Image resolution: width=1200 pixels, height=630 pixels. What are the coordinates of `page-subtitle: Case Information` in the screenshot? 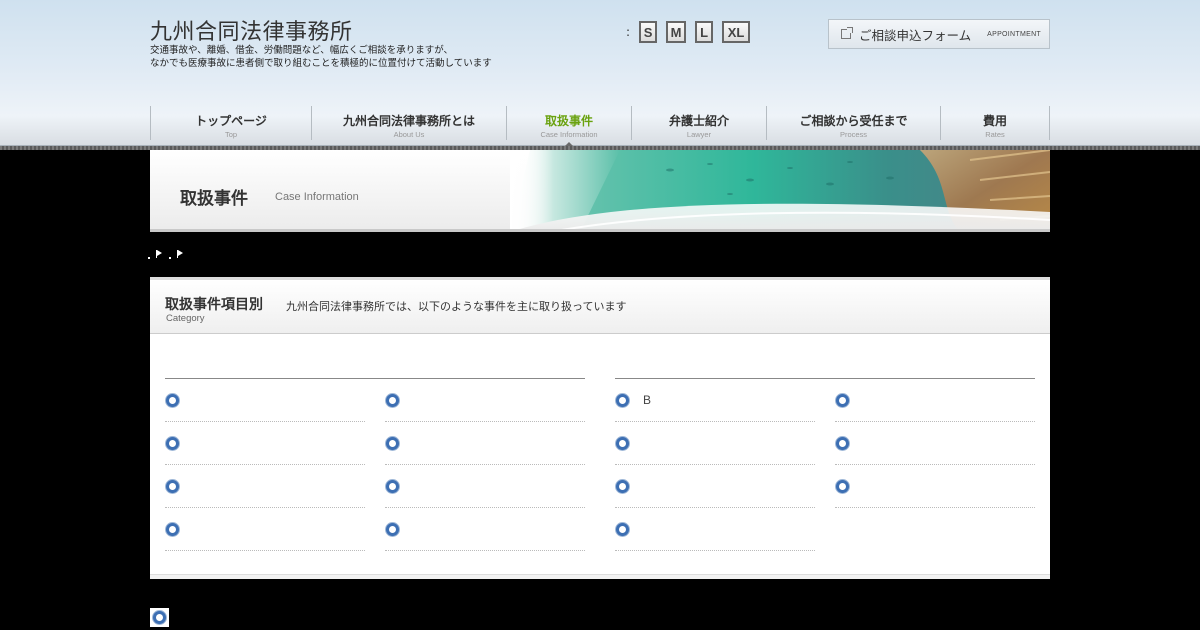 It's located at (317, 197).